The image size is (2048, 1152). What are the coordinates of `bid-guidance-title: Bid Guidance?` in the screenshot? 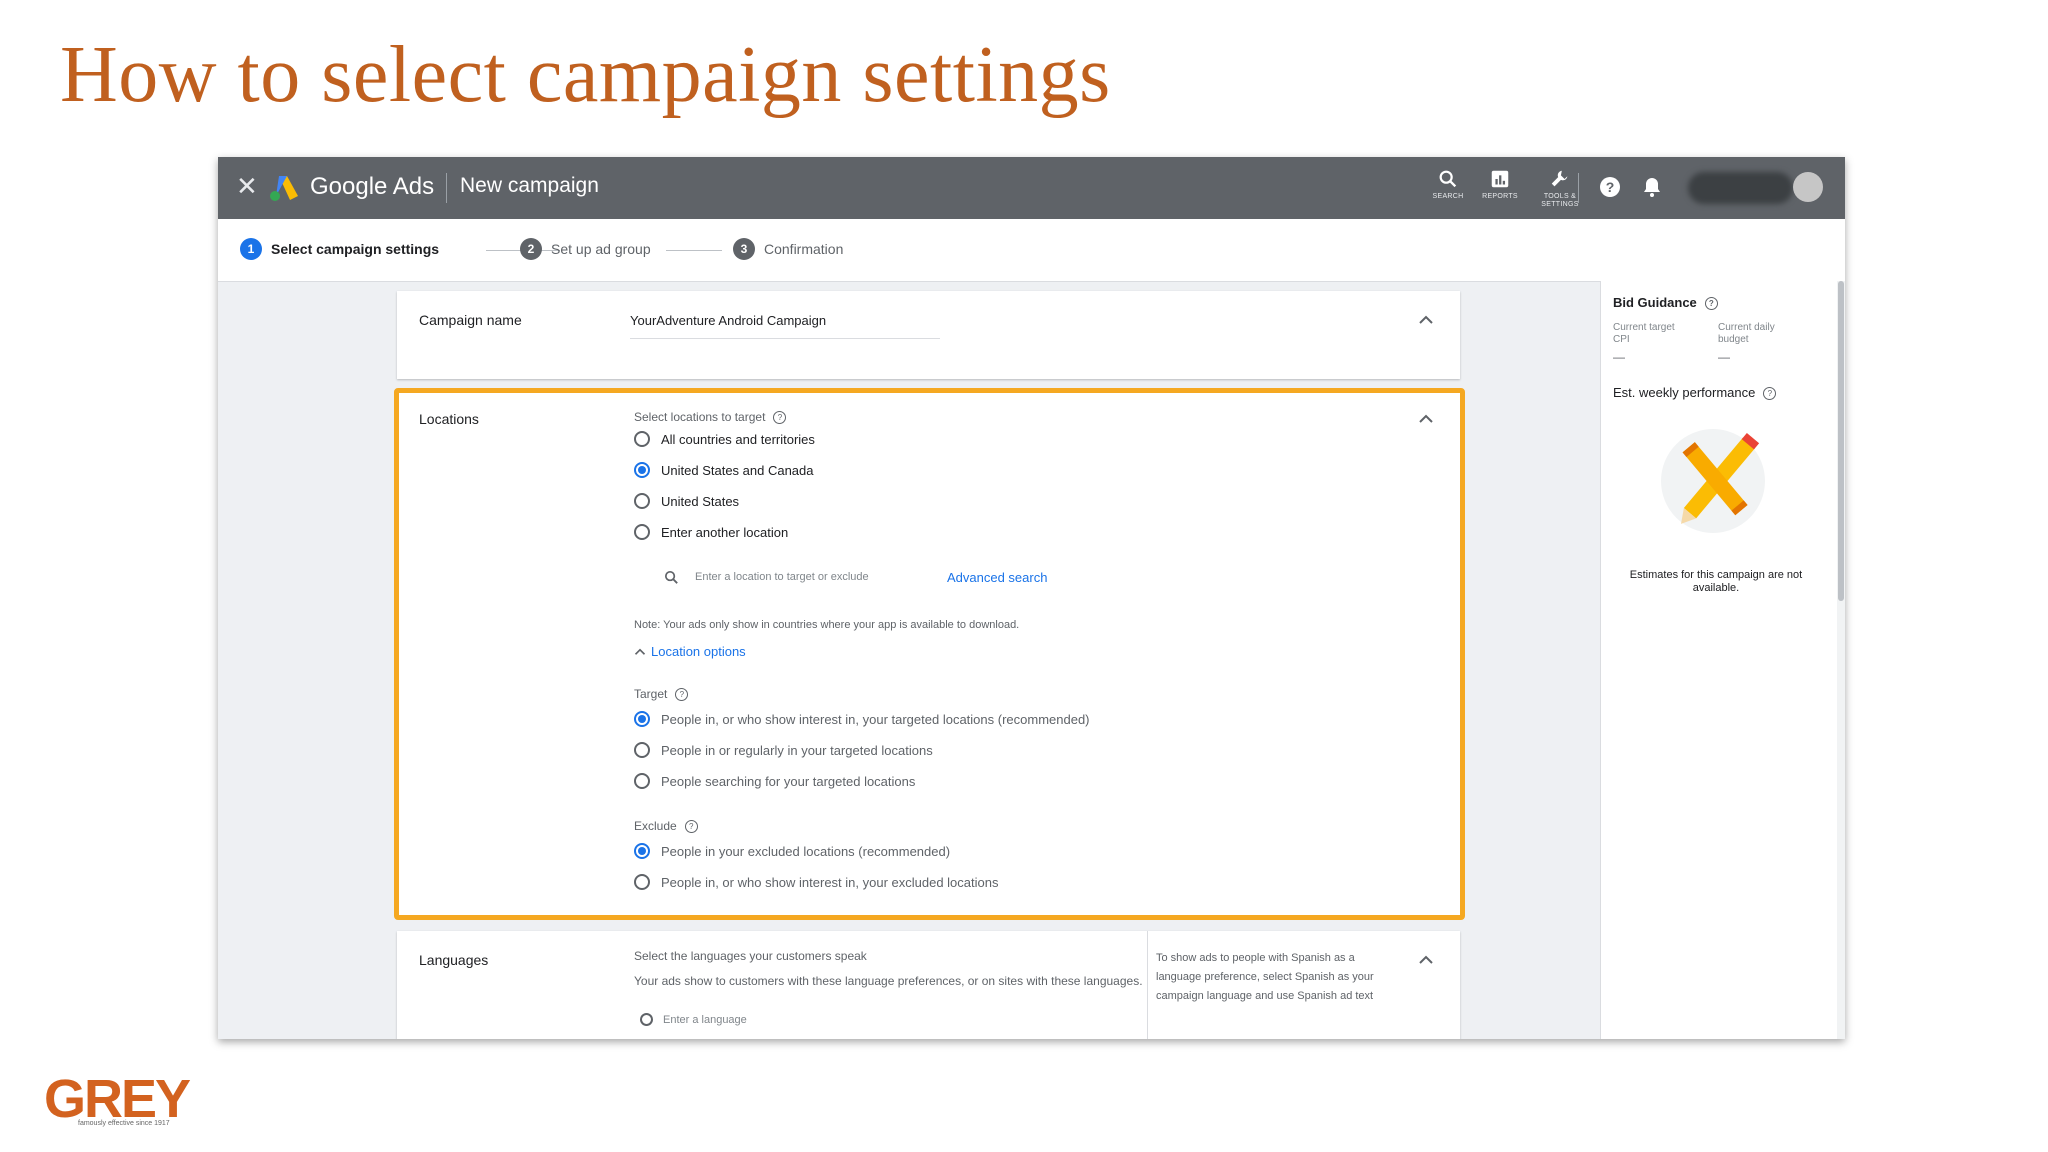 It's located at (1665, 303).